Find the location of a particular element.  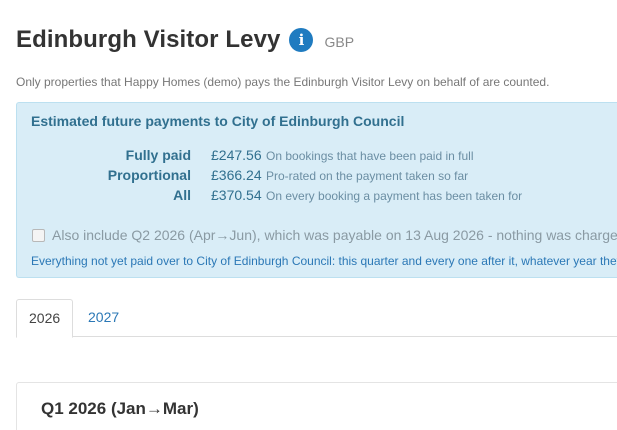

header: Edinburgh Visitor Levy i GBP is located at coordinates (185, 40).